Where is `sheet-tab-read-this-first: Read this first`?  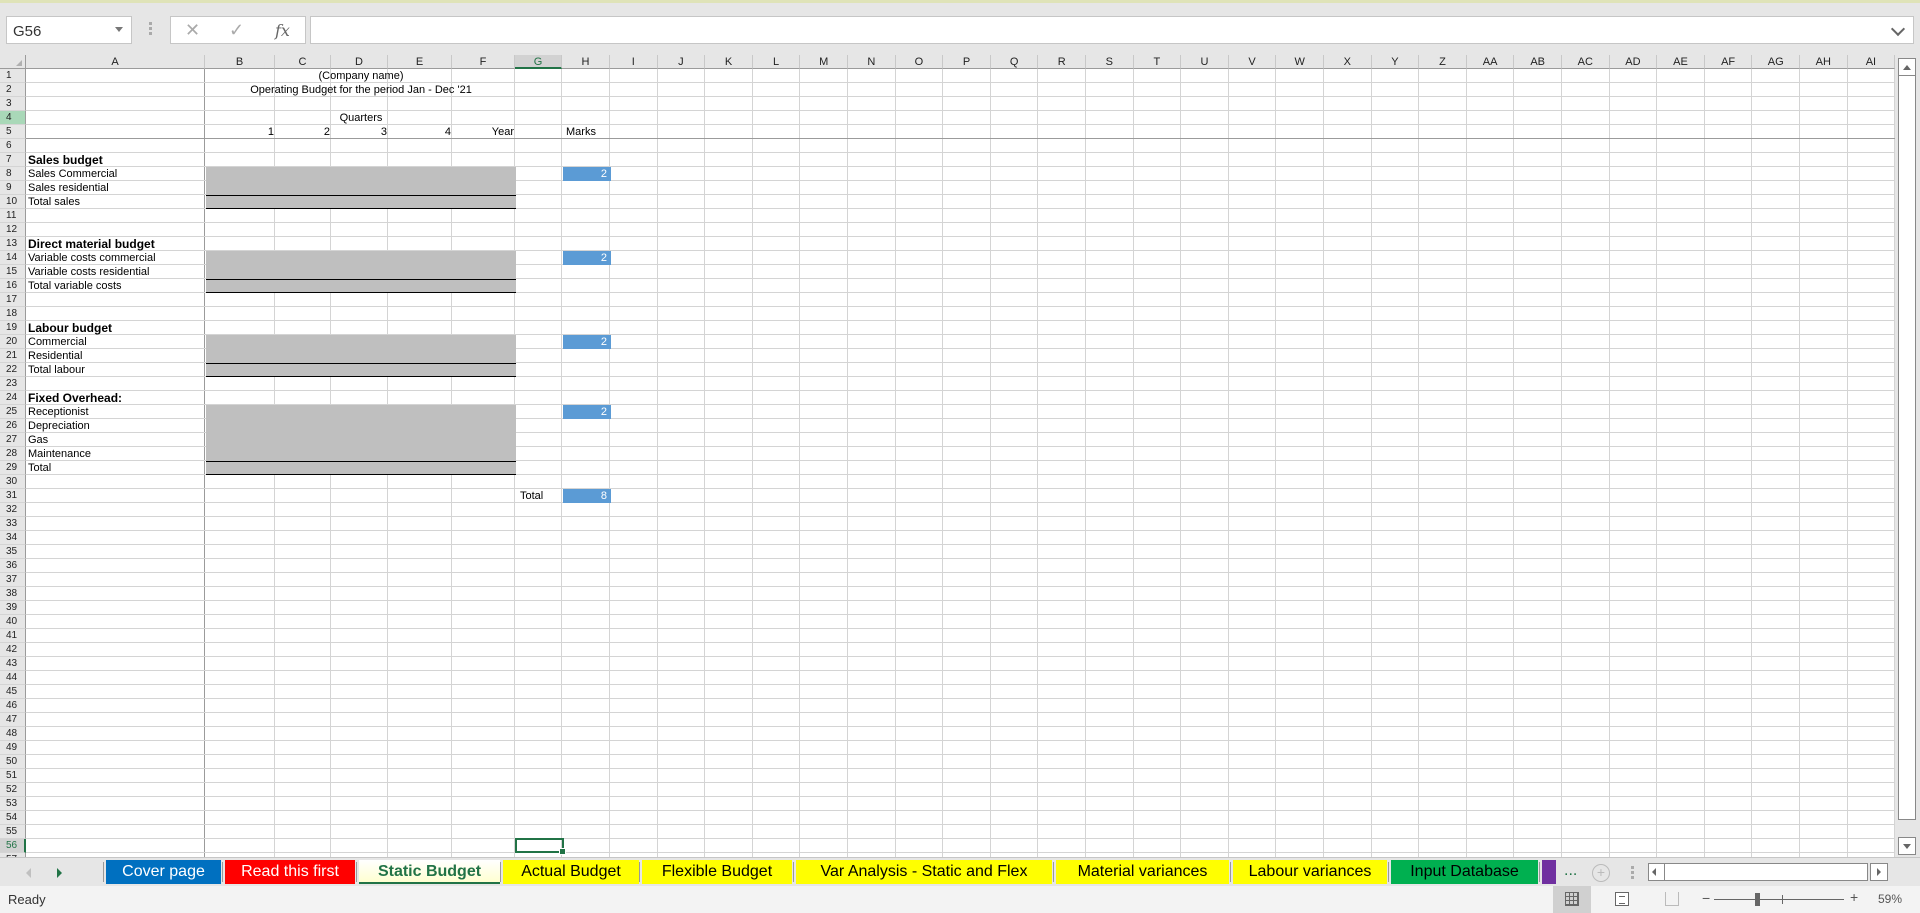
sheet-tab-read-this-first: Read this first is located at coordinates (290, 872).